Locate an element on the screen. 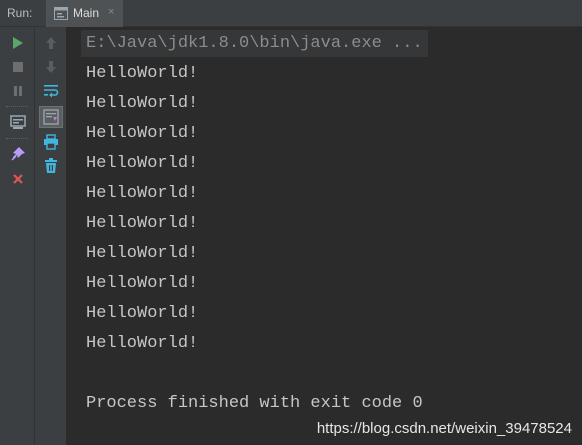 This screenshot has height=445, width=582. close-icon is located at coordinates (18, 179).